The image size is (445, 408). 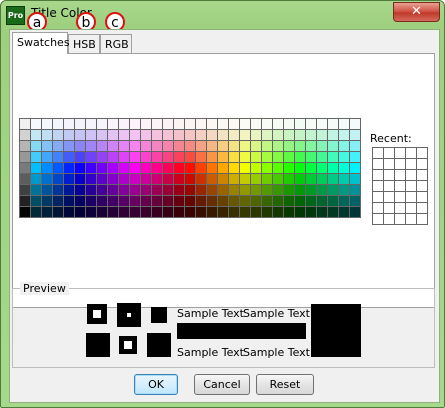 I want to click on tab-swatches: Swatches, so click(x=41, y=43).